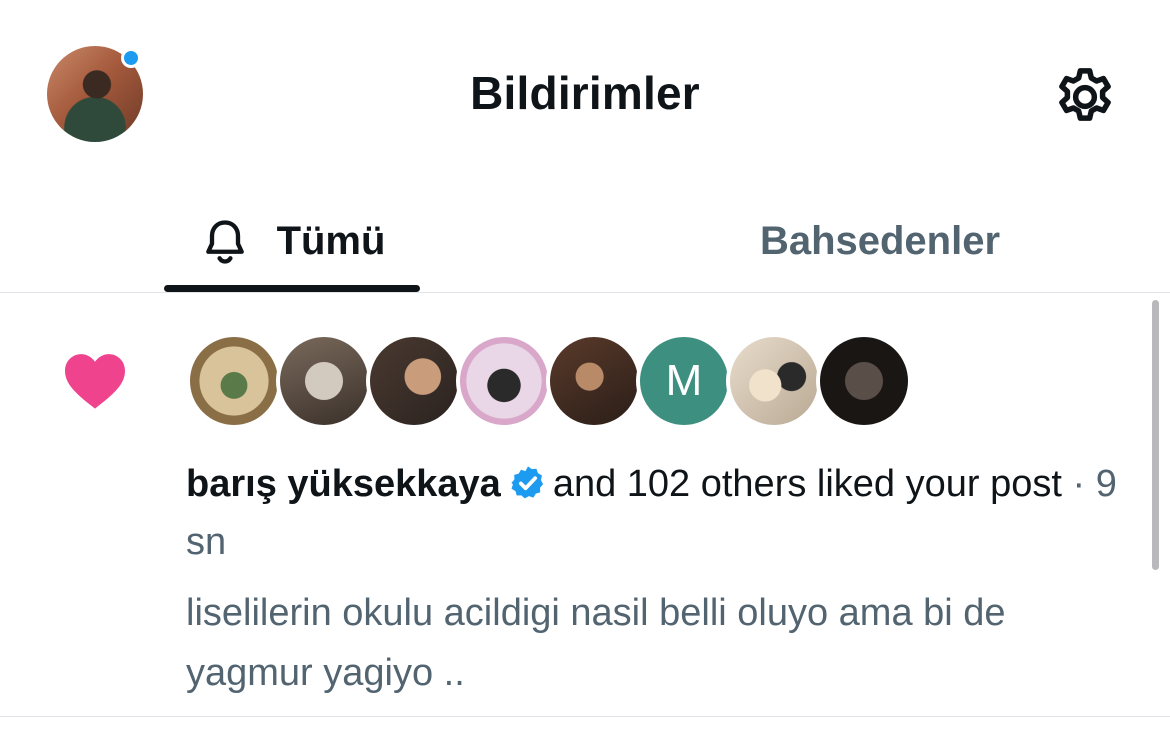 This screenshot has height=742, width=1170. I want to click on gear-icon, so click(1085, 97).